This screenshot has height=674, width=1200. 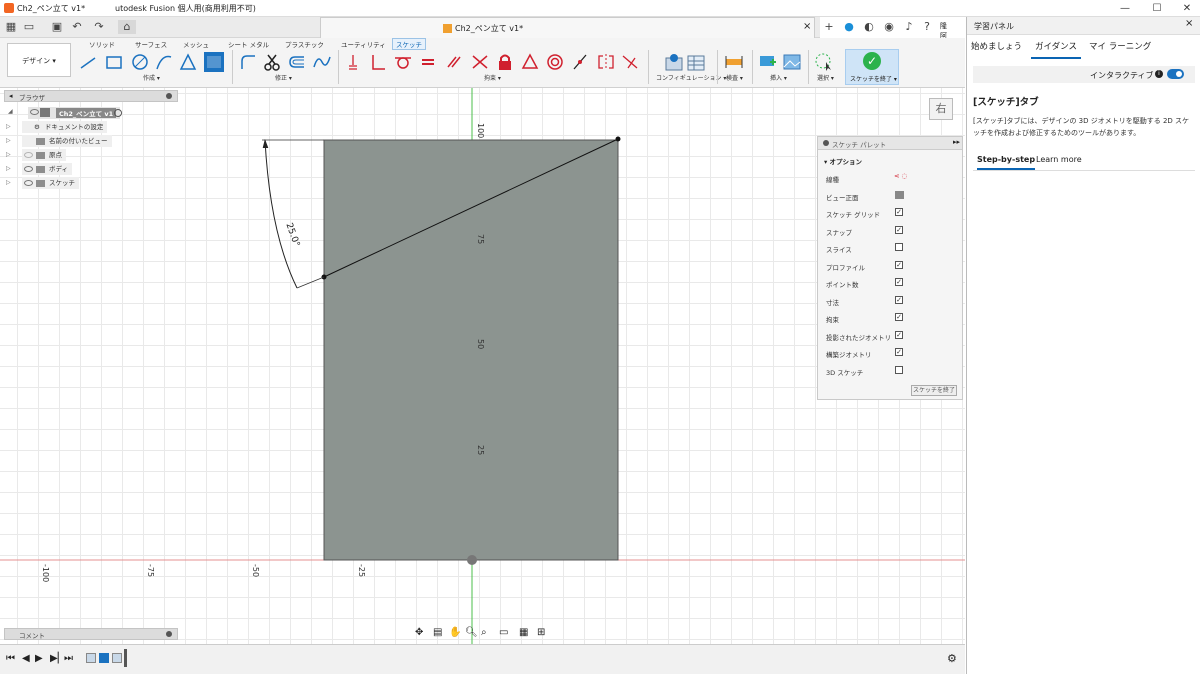 I want to click on perpendicular-icon, so click(x=378, y=62).